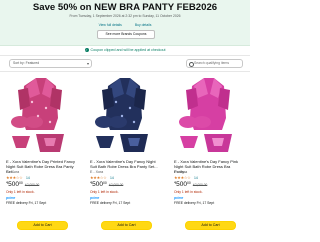 Image resolution: width=320 pixels, height=242 pixels. I want to click on sort-label: Sort by: Featured, so click(26, 63).